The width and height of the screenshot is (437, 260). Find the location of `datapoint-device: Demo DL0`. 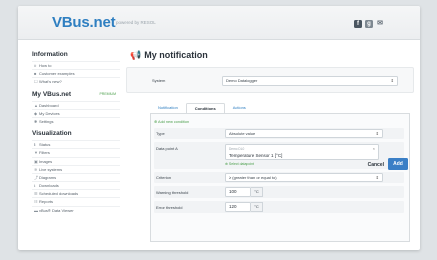

datapoint-device: Demo DL0 is located at coordinates (237, 149).